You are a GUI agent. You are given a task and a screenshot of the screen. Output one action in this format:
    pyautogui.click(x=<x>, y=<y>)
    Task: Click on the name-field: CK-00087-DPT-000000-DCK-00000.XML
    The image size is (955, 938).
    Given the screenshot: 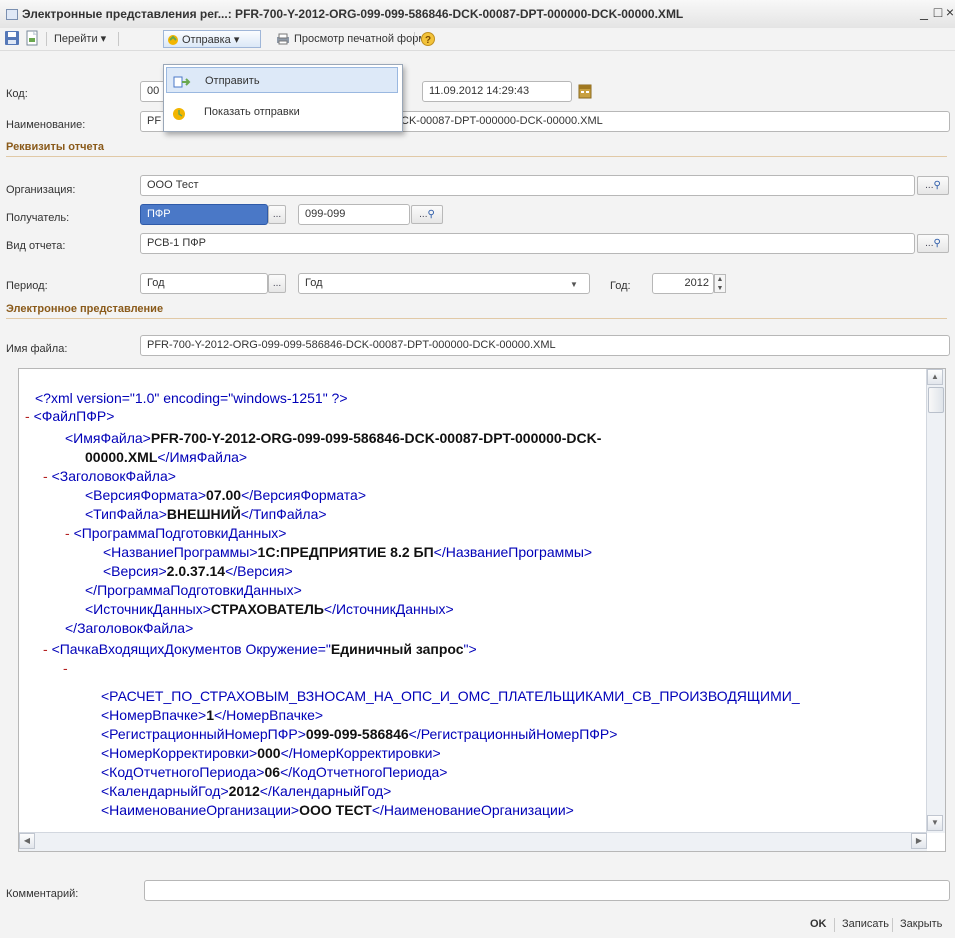 What is the action you would take?
    pyautogui.click(x=674, y=121)
    